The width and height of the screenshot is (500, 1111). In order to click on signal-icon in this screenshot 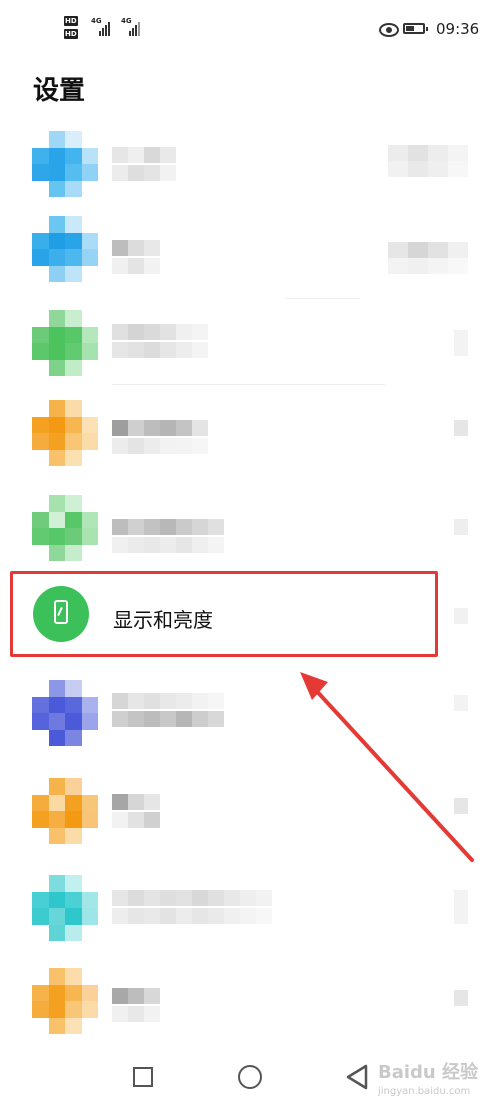, I will do `click(104, 27)`.